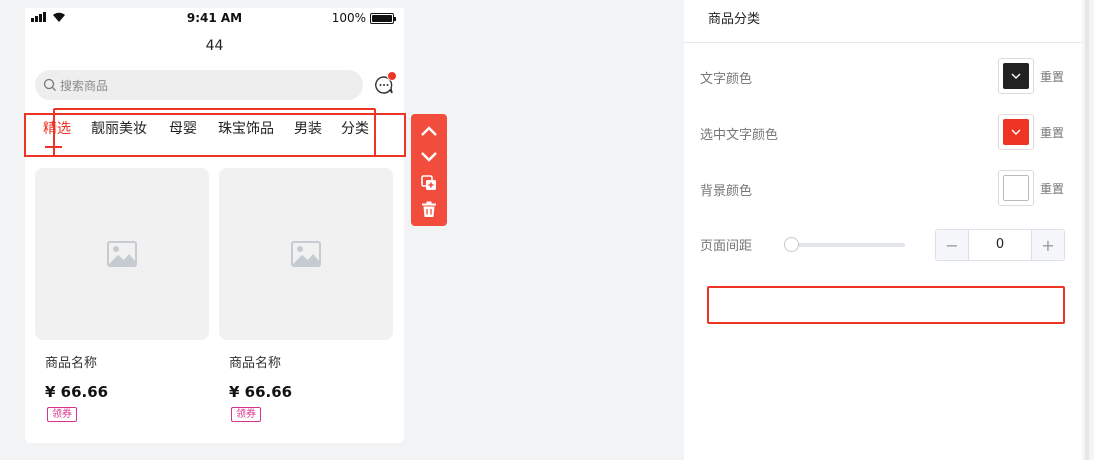 Image resolution: width=1094 pixels, height=460 pixels. Describe the element at coordinates (1052, 188) in the screenshot. I see `background-color-reset-button: 重置` at that location.